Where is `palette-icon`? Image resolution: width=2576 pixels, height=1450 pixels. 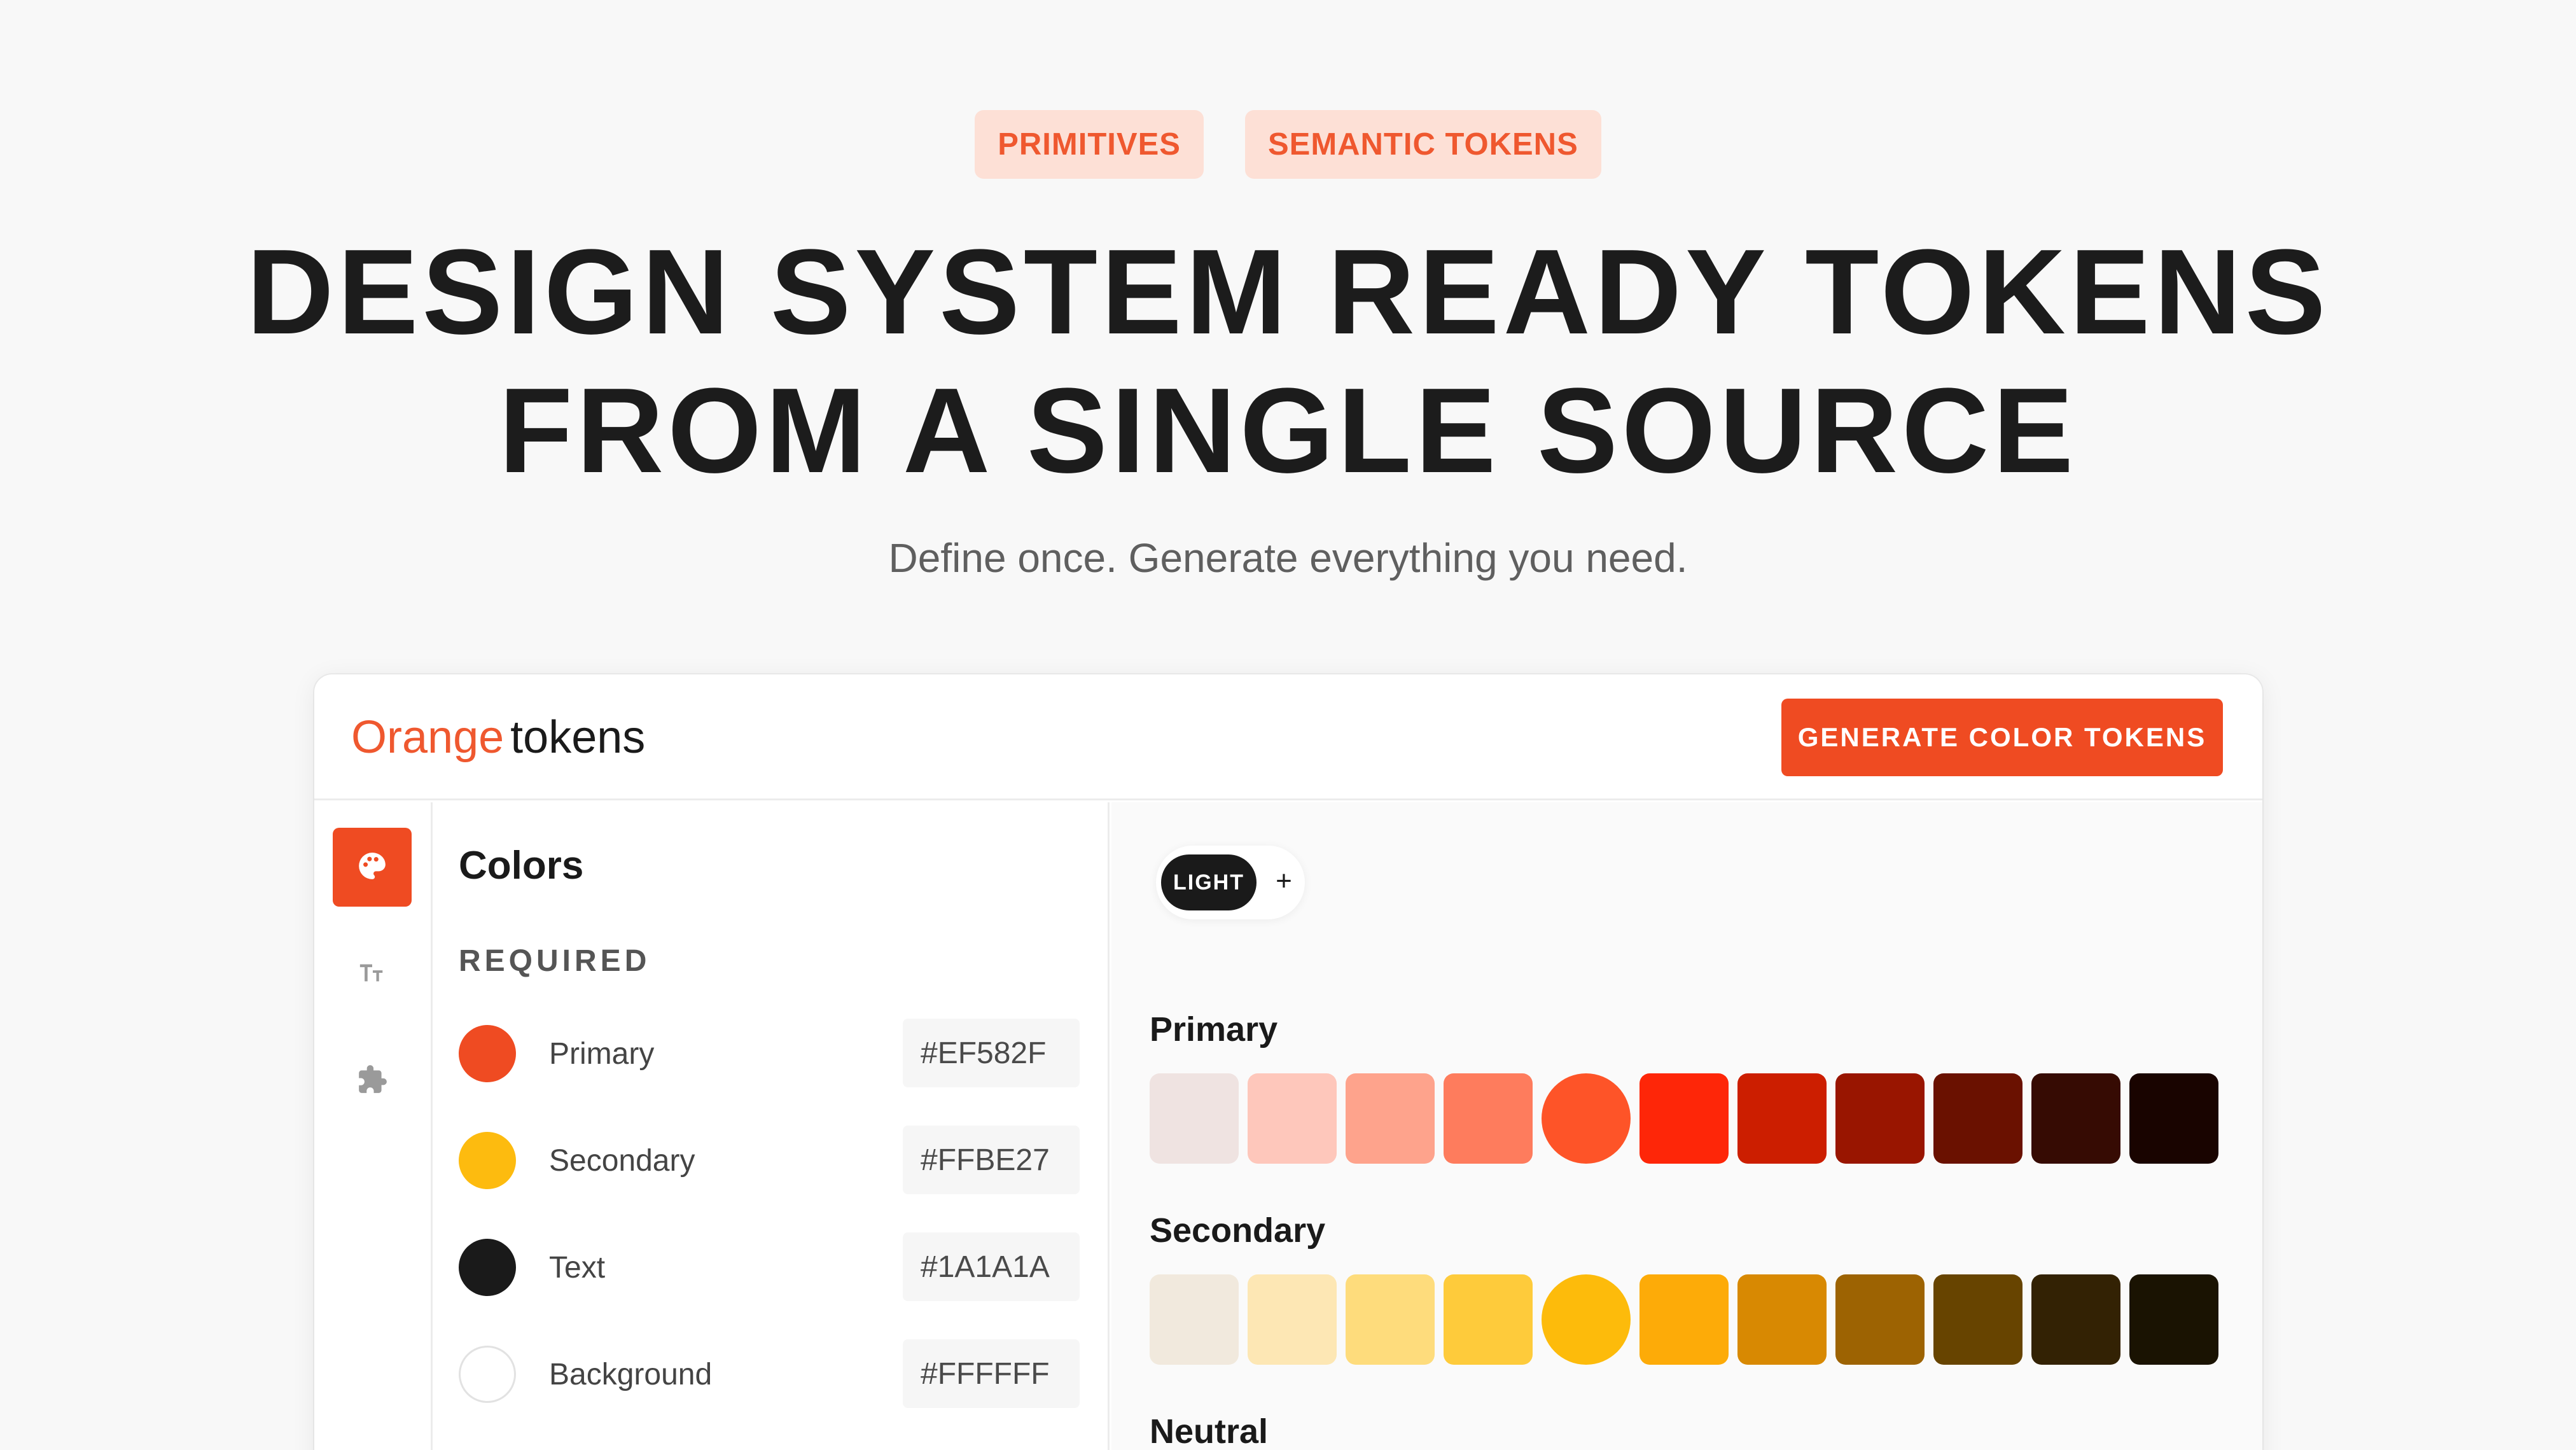 palette-icon is located at coordinates (372, 868).